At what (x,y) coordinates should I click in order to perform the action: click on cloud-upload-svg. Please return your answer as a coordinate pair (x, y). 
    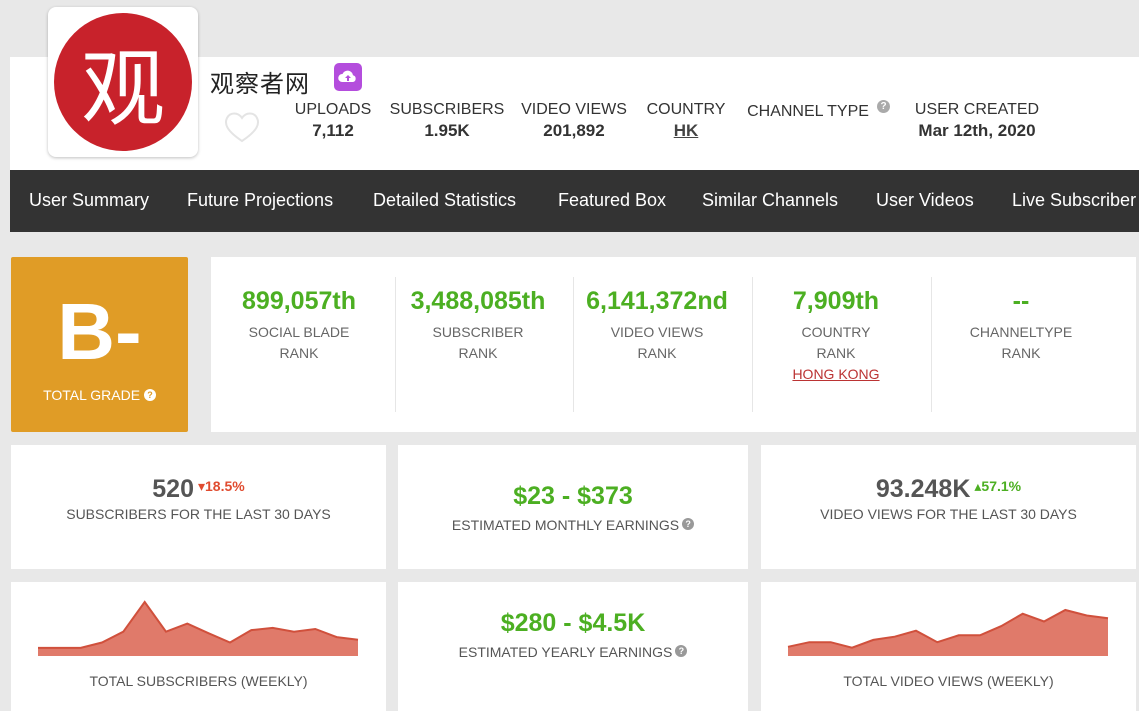
    Looking at the image, I should click on (347, 76).